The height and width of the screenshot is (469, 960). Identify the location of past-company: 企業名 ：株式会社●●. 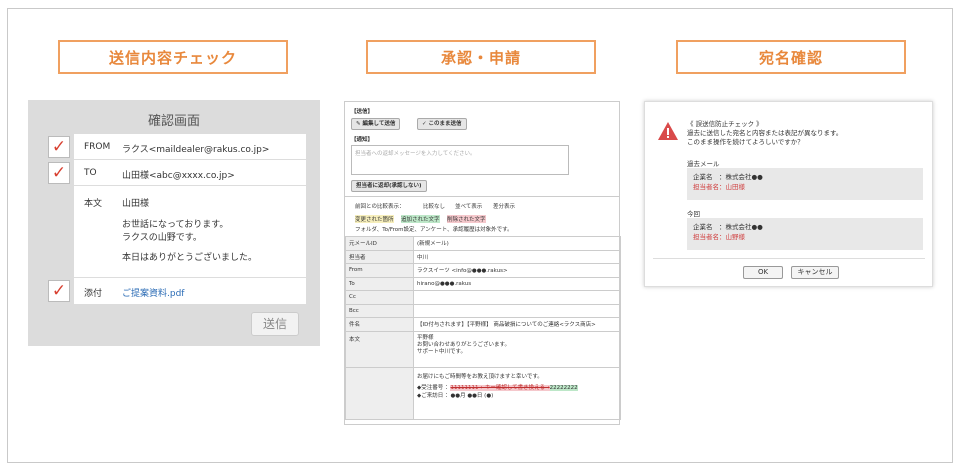
(728, 177).